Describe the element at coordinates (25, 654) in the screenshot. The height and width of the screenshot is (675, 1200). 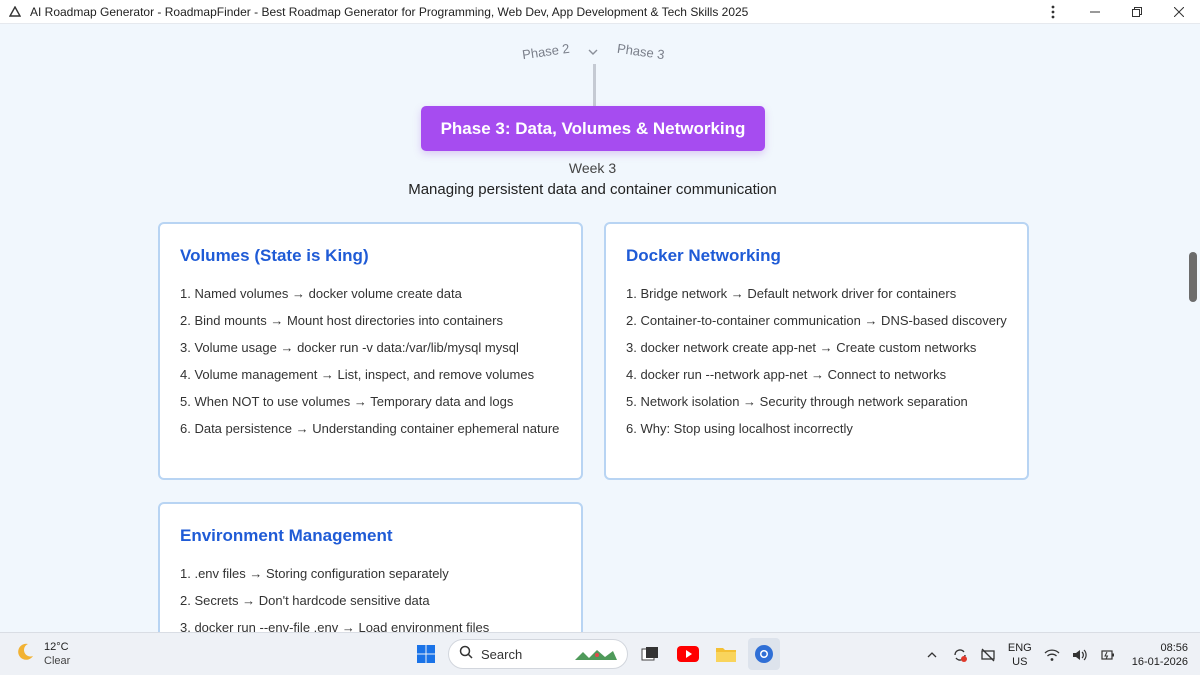
I see `moon-icon` at that location.